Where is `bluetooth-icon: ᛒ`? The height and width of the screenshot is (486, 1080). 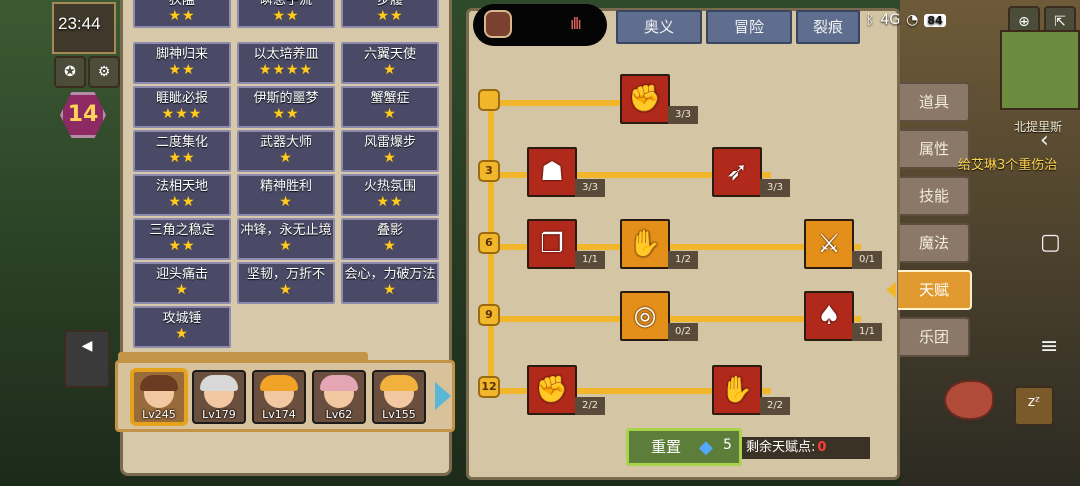 bluetooth-icon: ᛒ is located at coordinates (870, 20).